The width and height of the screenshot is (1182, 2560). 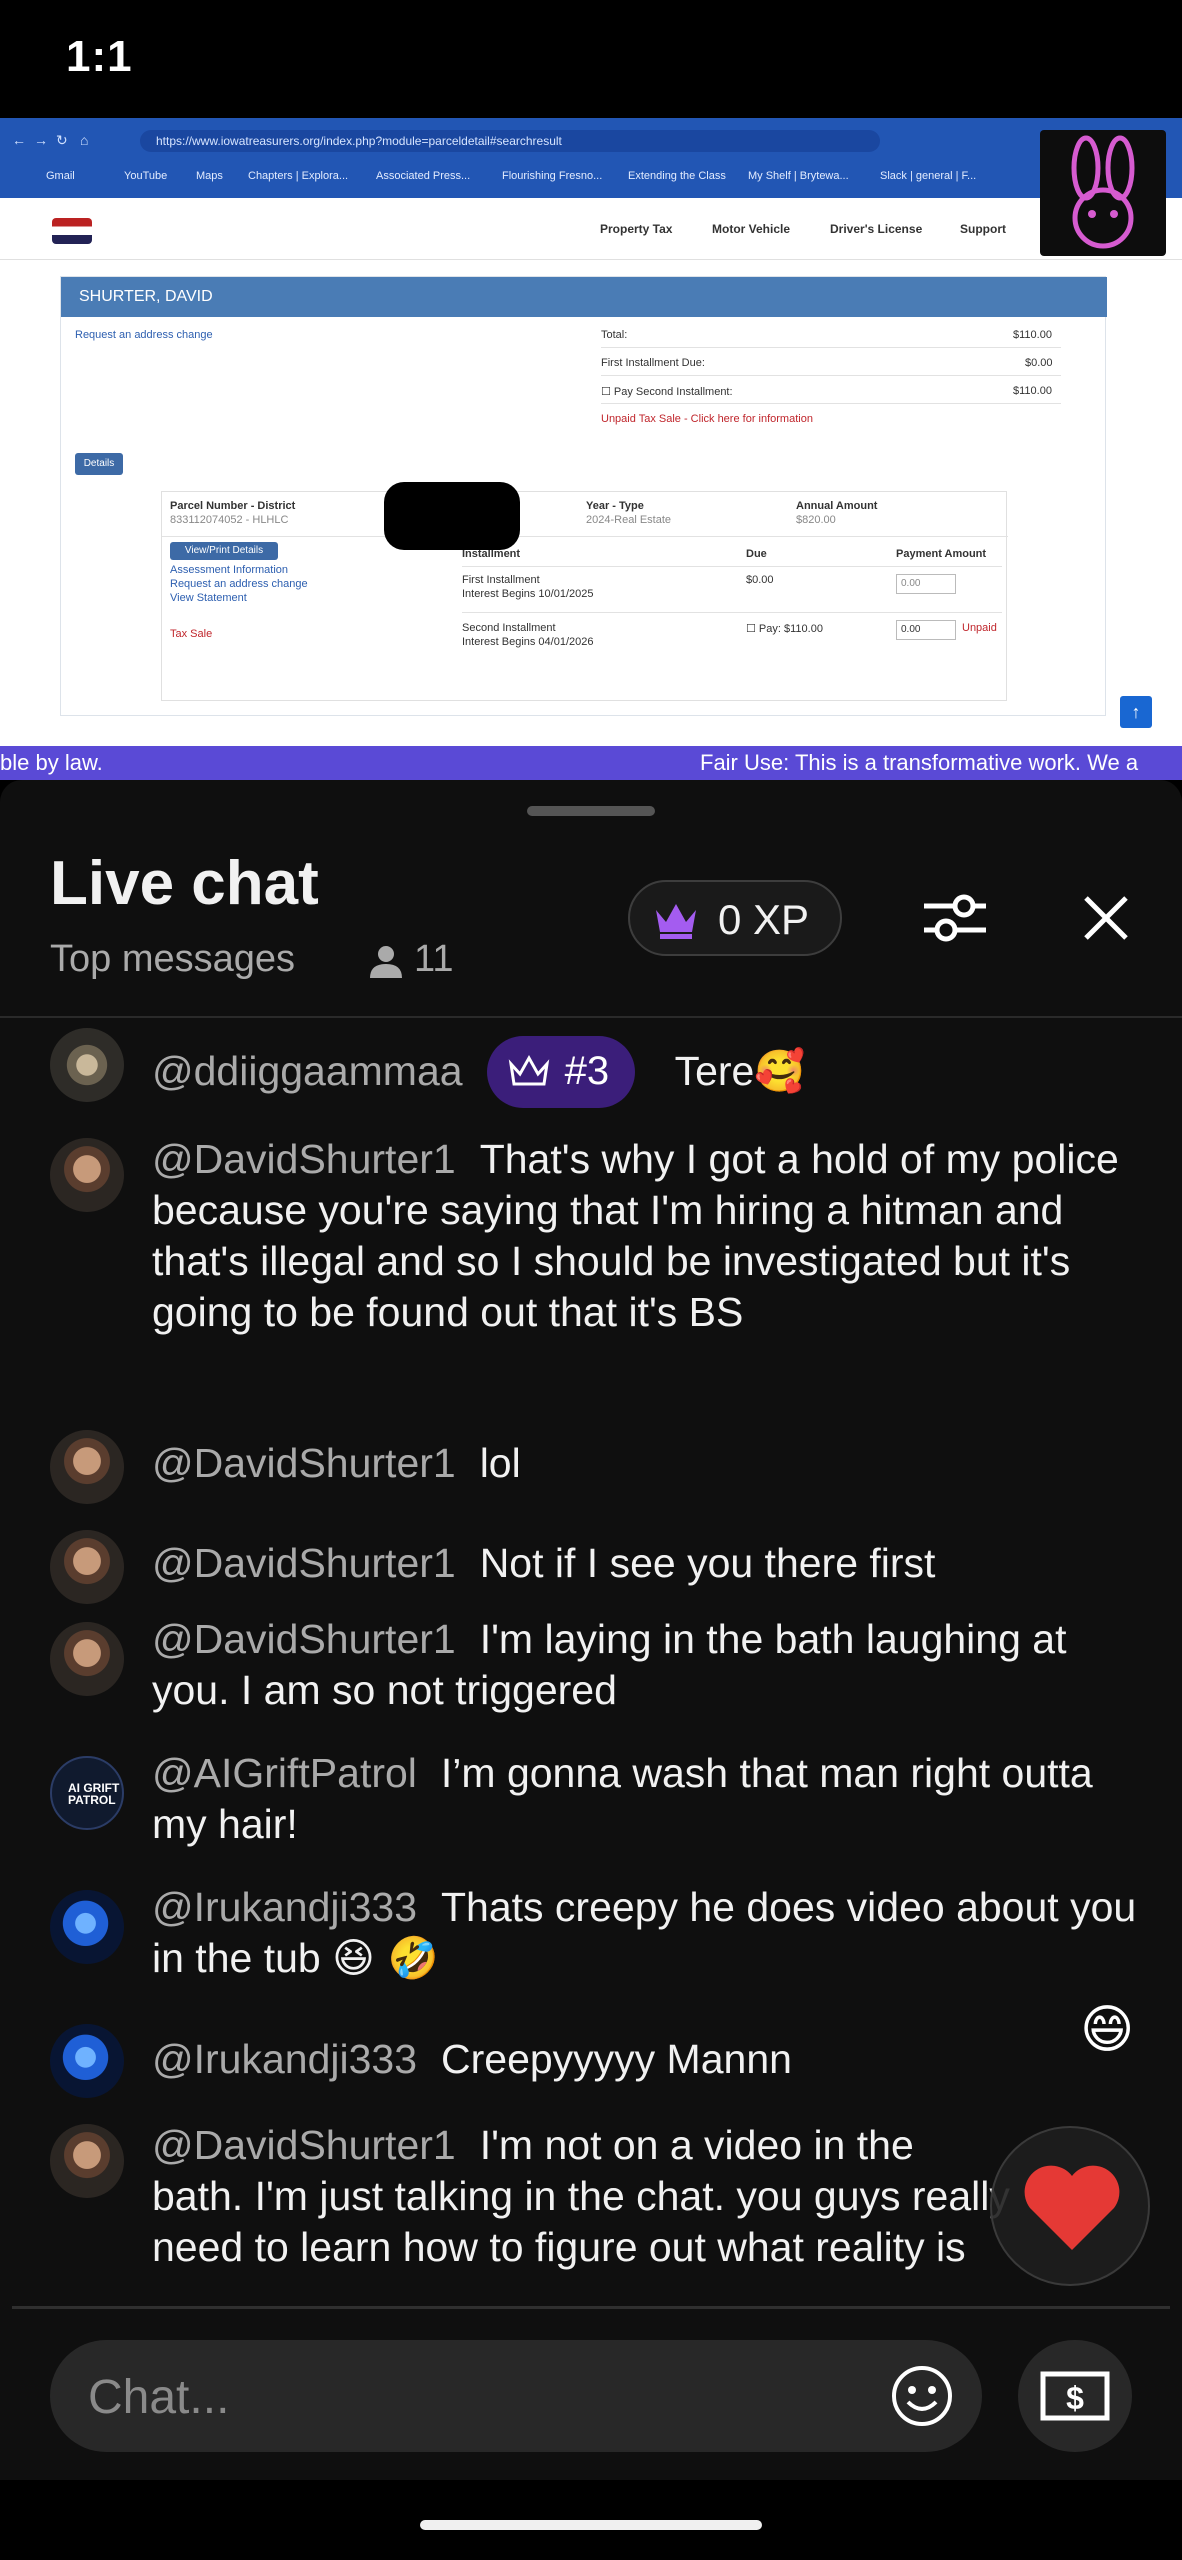 What do you see at coordinates (591, 811) in the screenshot?
I see `drag-handle` at bounding box center [591, 811].